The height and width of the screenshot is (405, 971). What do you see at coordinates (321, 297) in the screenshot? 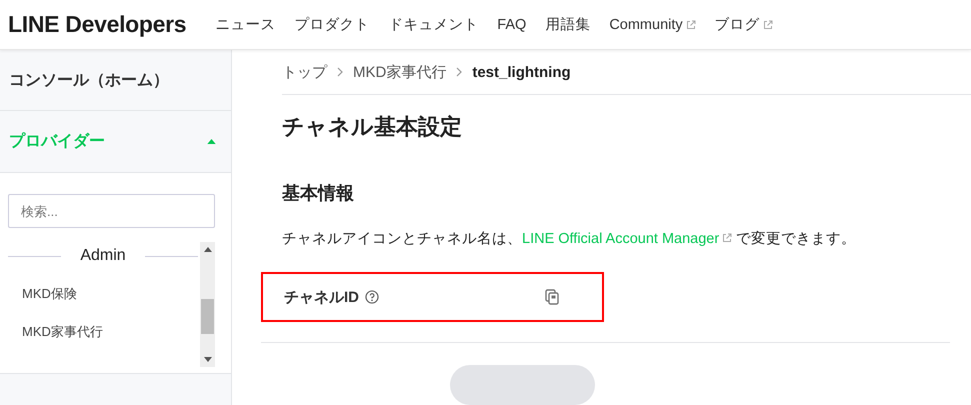
I see `field-label: チャネルID` at bounding box center [321, 297].